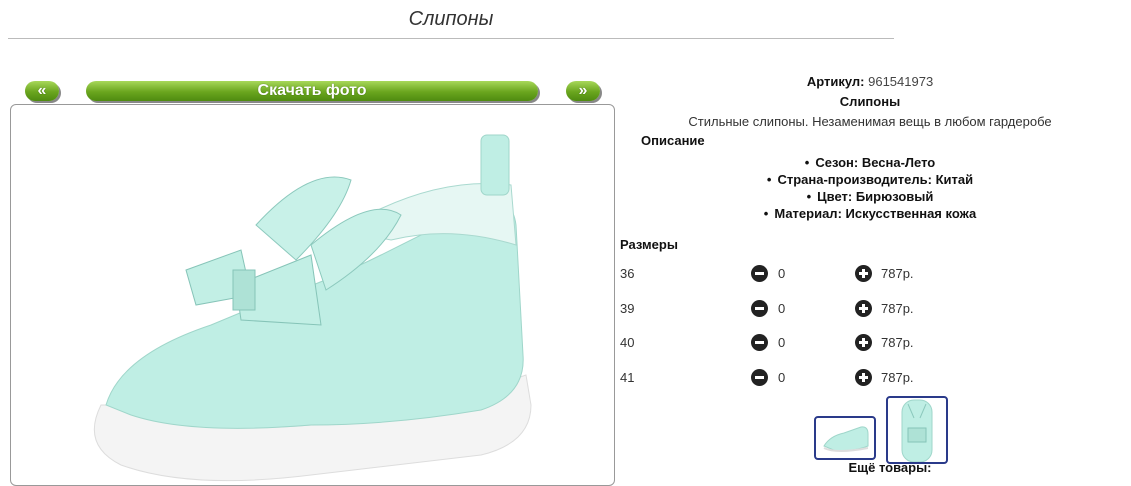  What do you see at coordinates (627, 377) in the screenshot?
I see `size-value: 41` at bounding box center [627, 377].